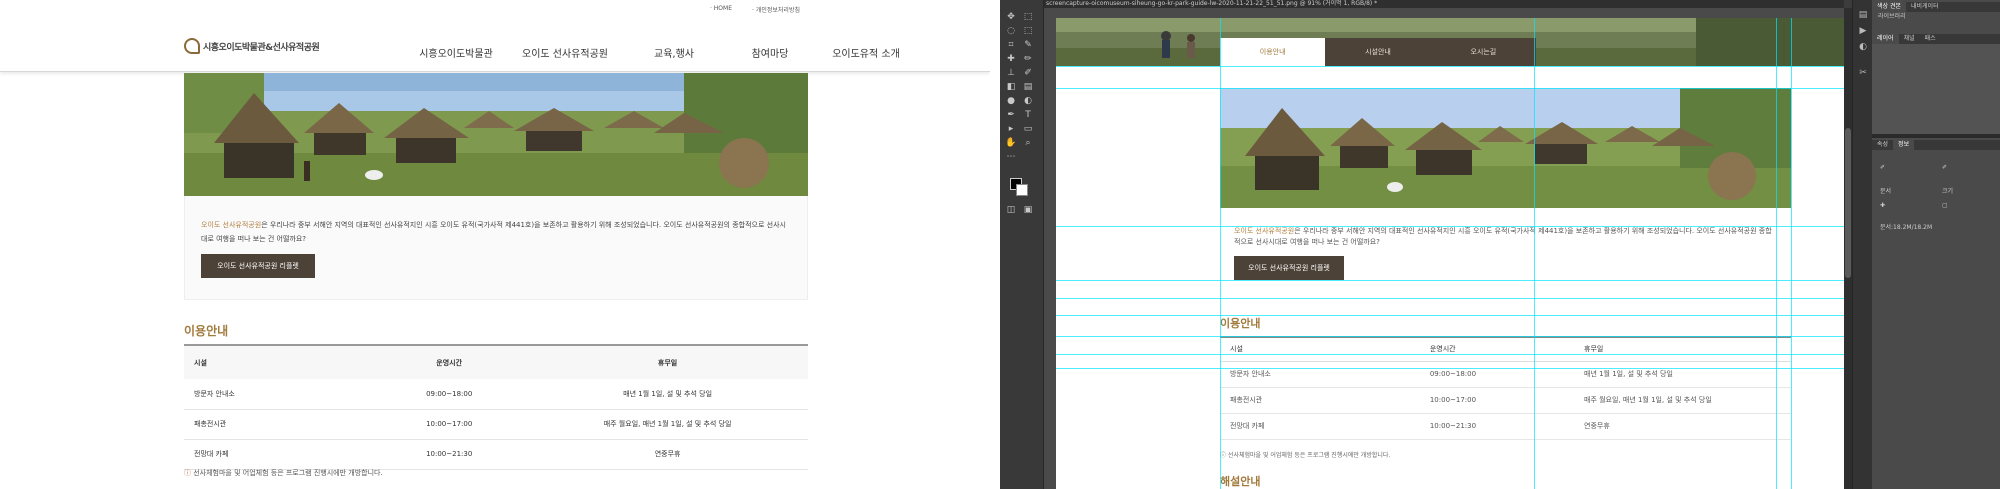  What do you see at coordinates (1050, 248) in the screenshot?
I see `ruler-vertical` at bounding box center [1050, 248].